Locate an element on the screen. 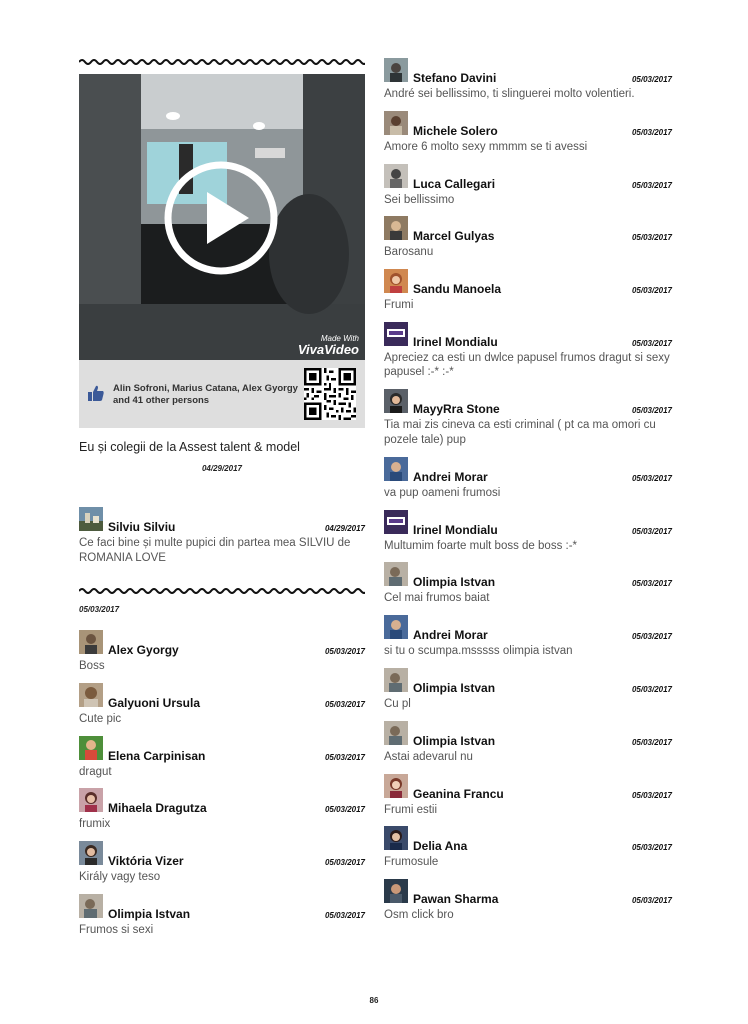 This screenshot has height=1024, width=748. comment-text: Cel mai frumos baiat is located at coordinates (437, 598).